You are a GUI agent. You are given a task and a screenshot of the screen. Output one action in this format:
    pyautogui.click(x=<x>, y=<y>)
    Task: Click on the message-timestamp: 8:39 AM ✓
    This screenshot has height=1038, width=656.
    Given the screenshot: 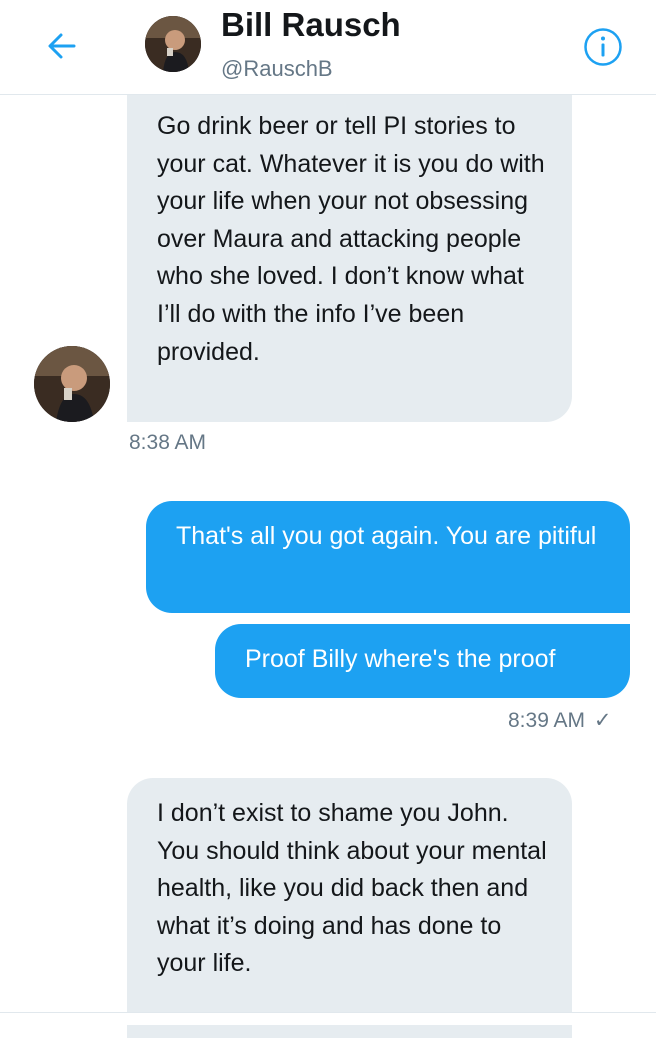 What is the action you would take?
    pyautogui.click(x=560, y=720)
    